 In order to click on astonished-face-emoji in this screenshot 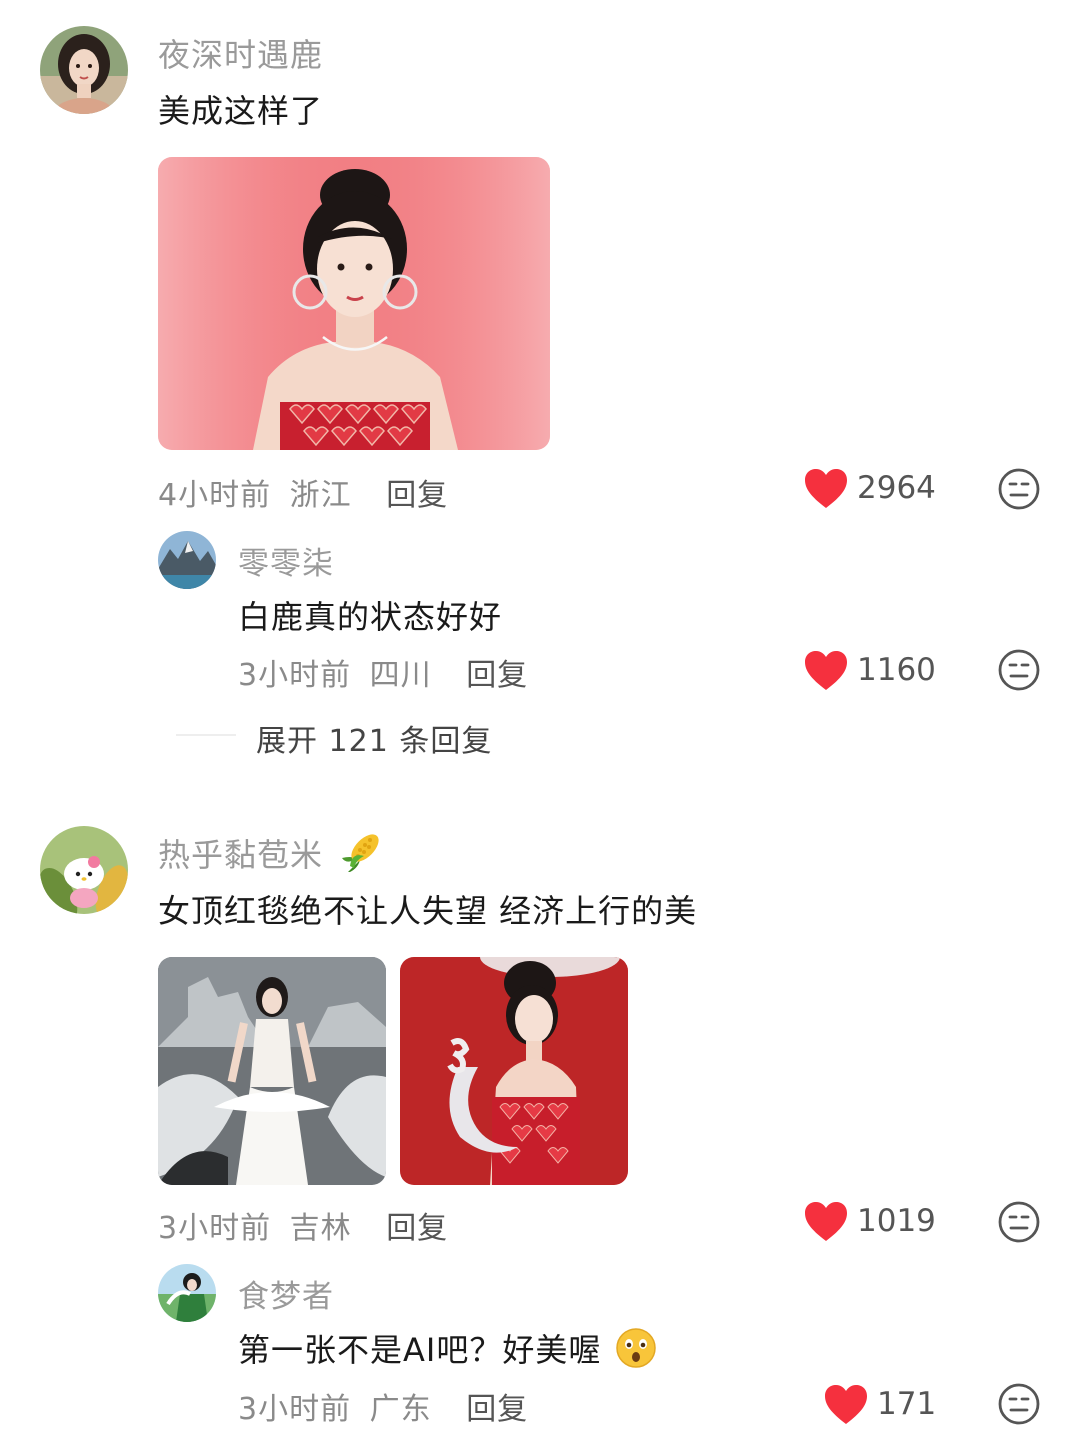, I will do `click(635, 1348)`.